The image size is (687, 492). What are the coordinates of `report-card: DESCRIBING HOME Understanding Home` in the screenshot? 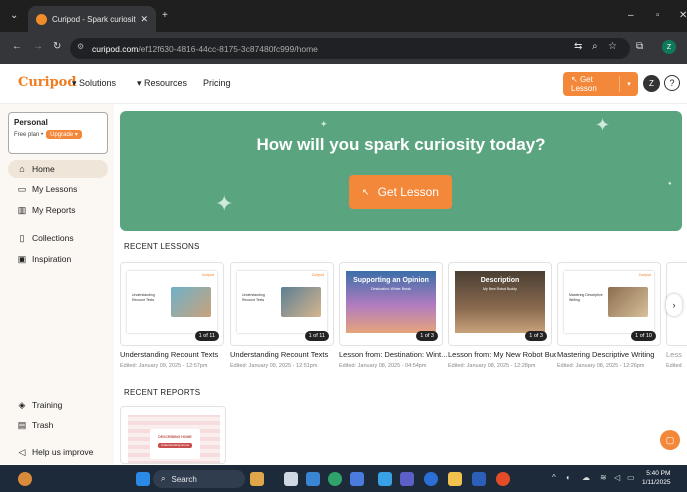 It's located at (173, 435).